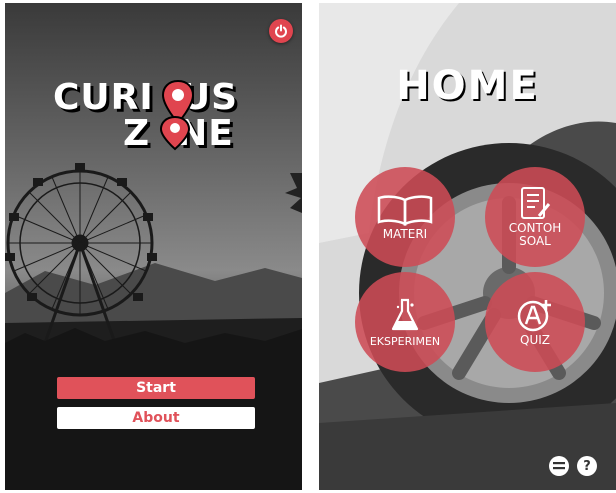  What do you see at coordinates (534, 315) in the screenshot?
I see `a-plus-grade-icon` at bounding box center [534, 315].